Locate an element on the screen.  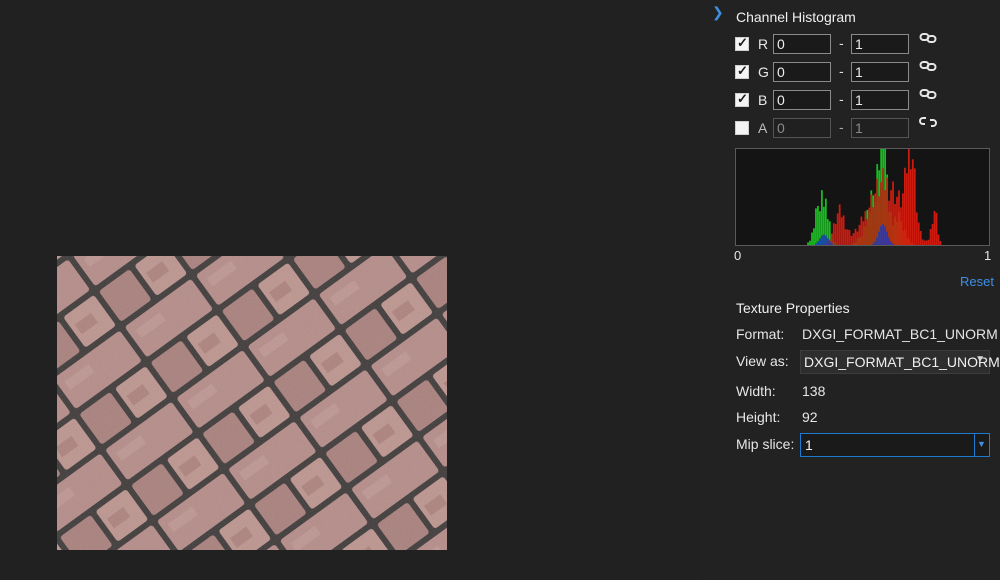
channel-r-max-input: 1 is located at coordinates (880, 44).